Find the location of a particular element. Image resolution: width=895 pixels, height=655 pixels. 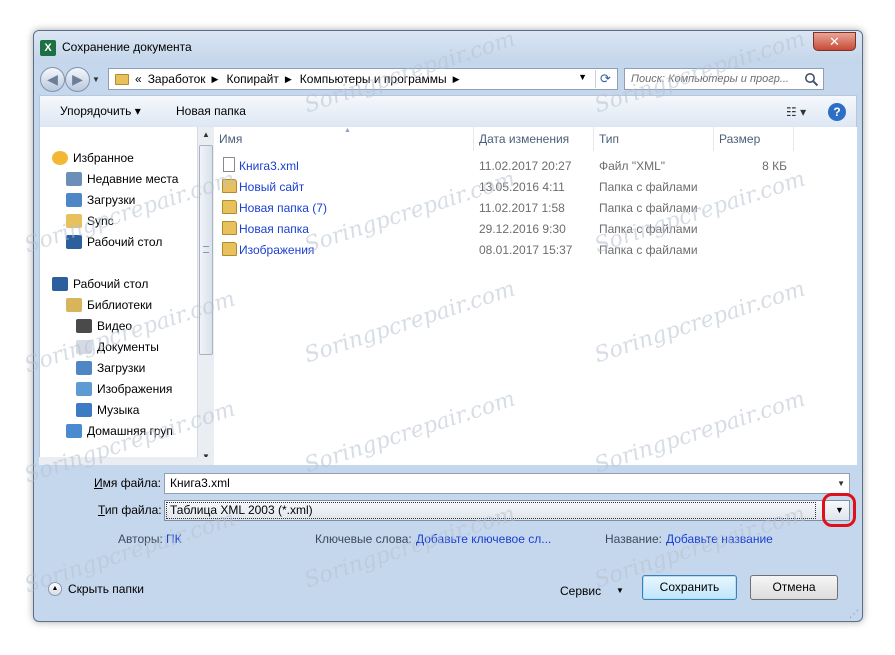

sidebar-item: Видео is located at coordinates (104, 326).